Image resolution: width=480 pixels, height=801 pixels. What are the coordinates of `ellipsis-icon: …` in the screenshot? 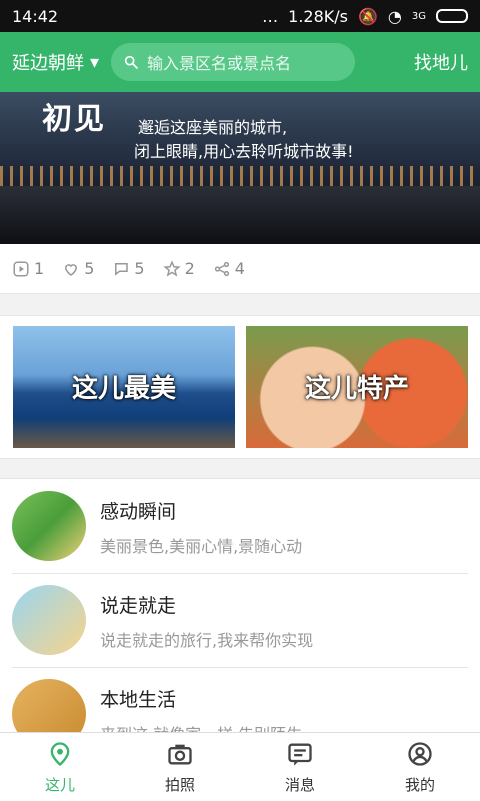 It's located at (270, 16).